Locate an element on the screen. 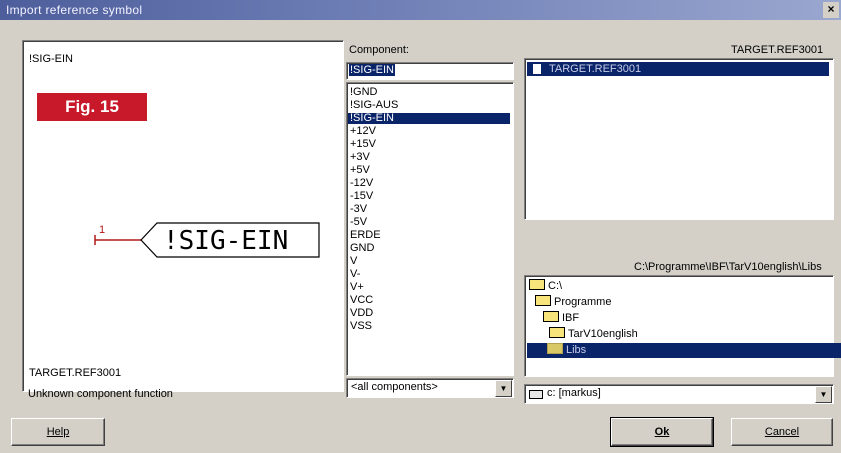 Image resolution: width=841 pixels, height=453 pixels. reference-header: TARGET.REF3001 is located at coordinates (777, 50).